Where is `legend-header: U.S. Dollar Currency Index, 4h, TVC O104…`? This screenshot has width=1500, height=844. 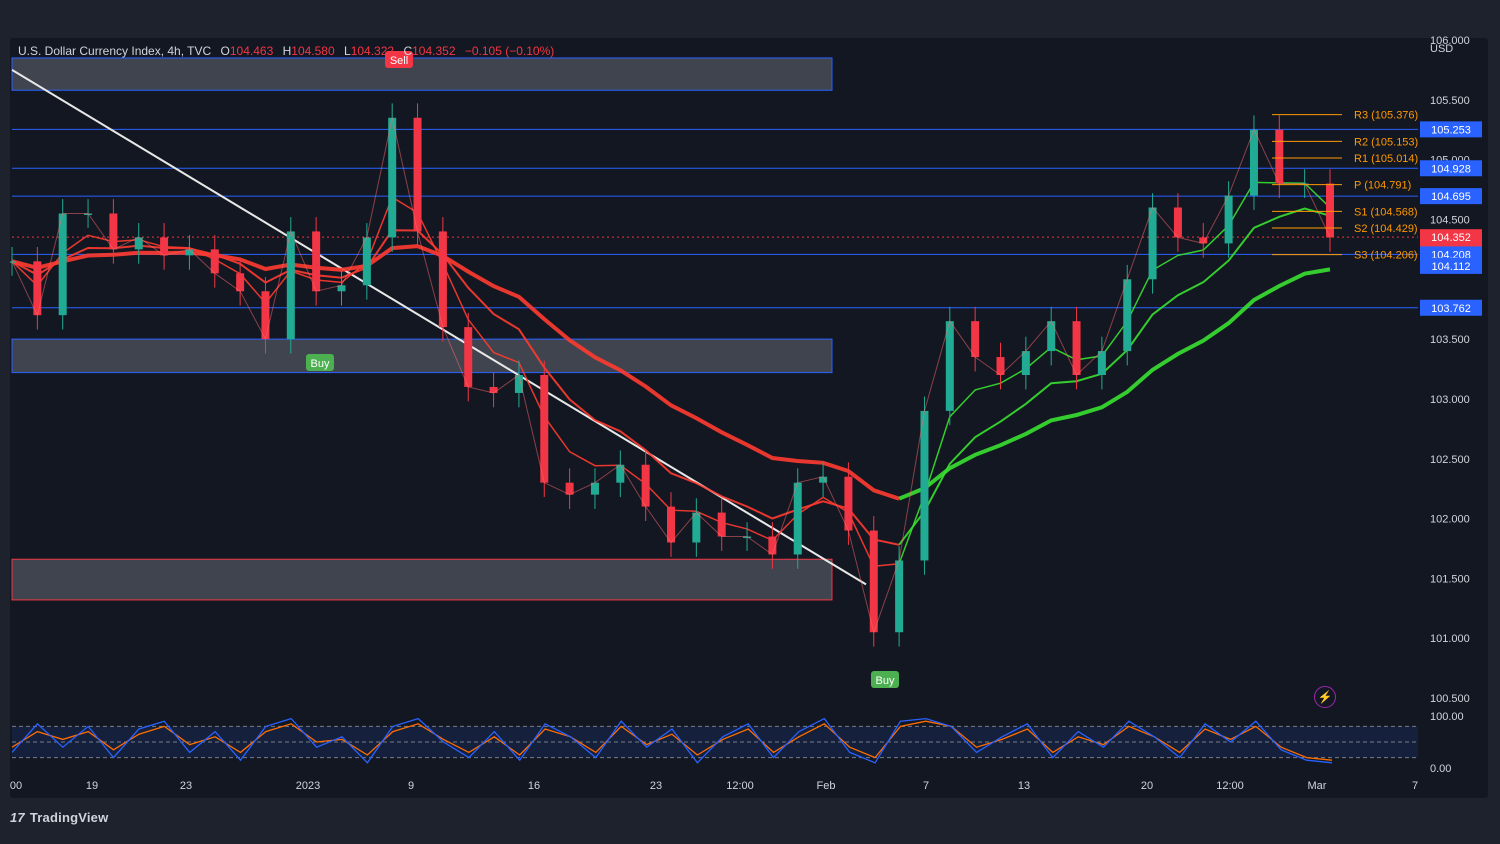
legend-header: U.S. Dollar Currency Index, 4h, TVC O104… is located at coordinates (286, 51).